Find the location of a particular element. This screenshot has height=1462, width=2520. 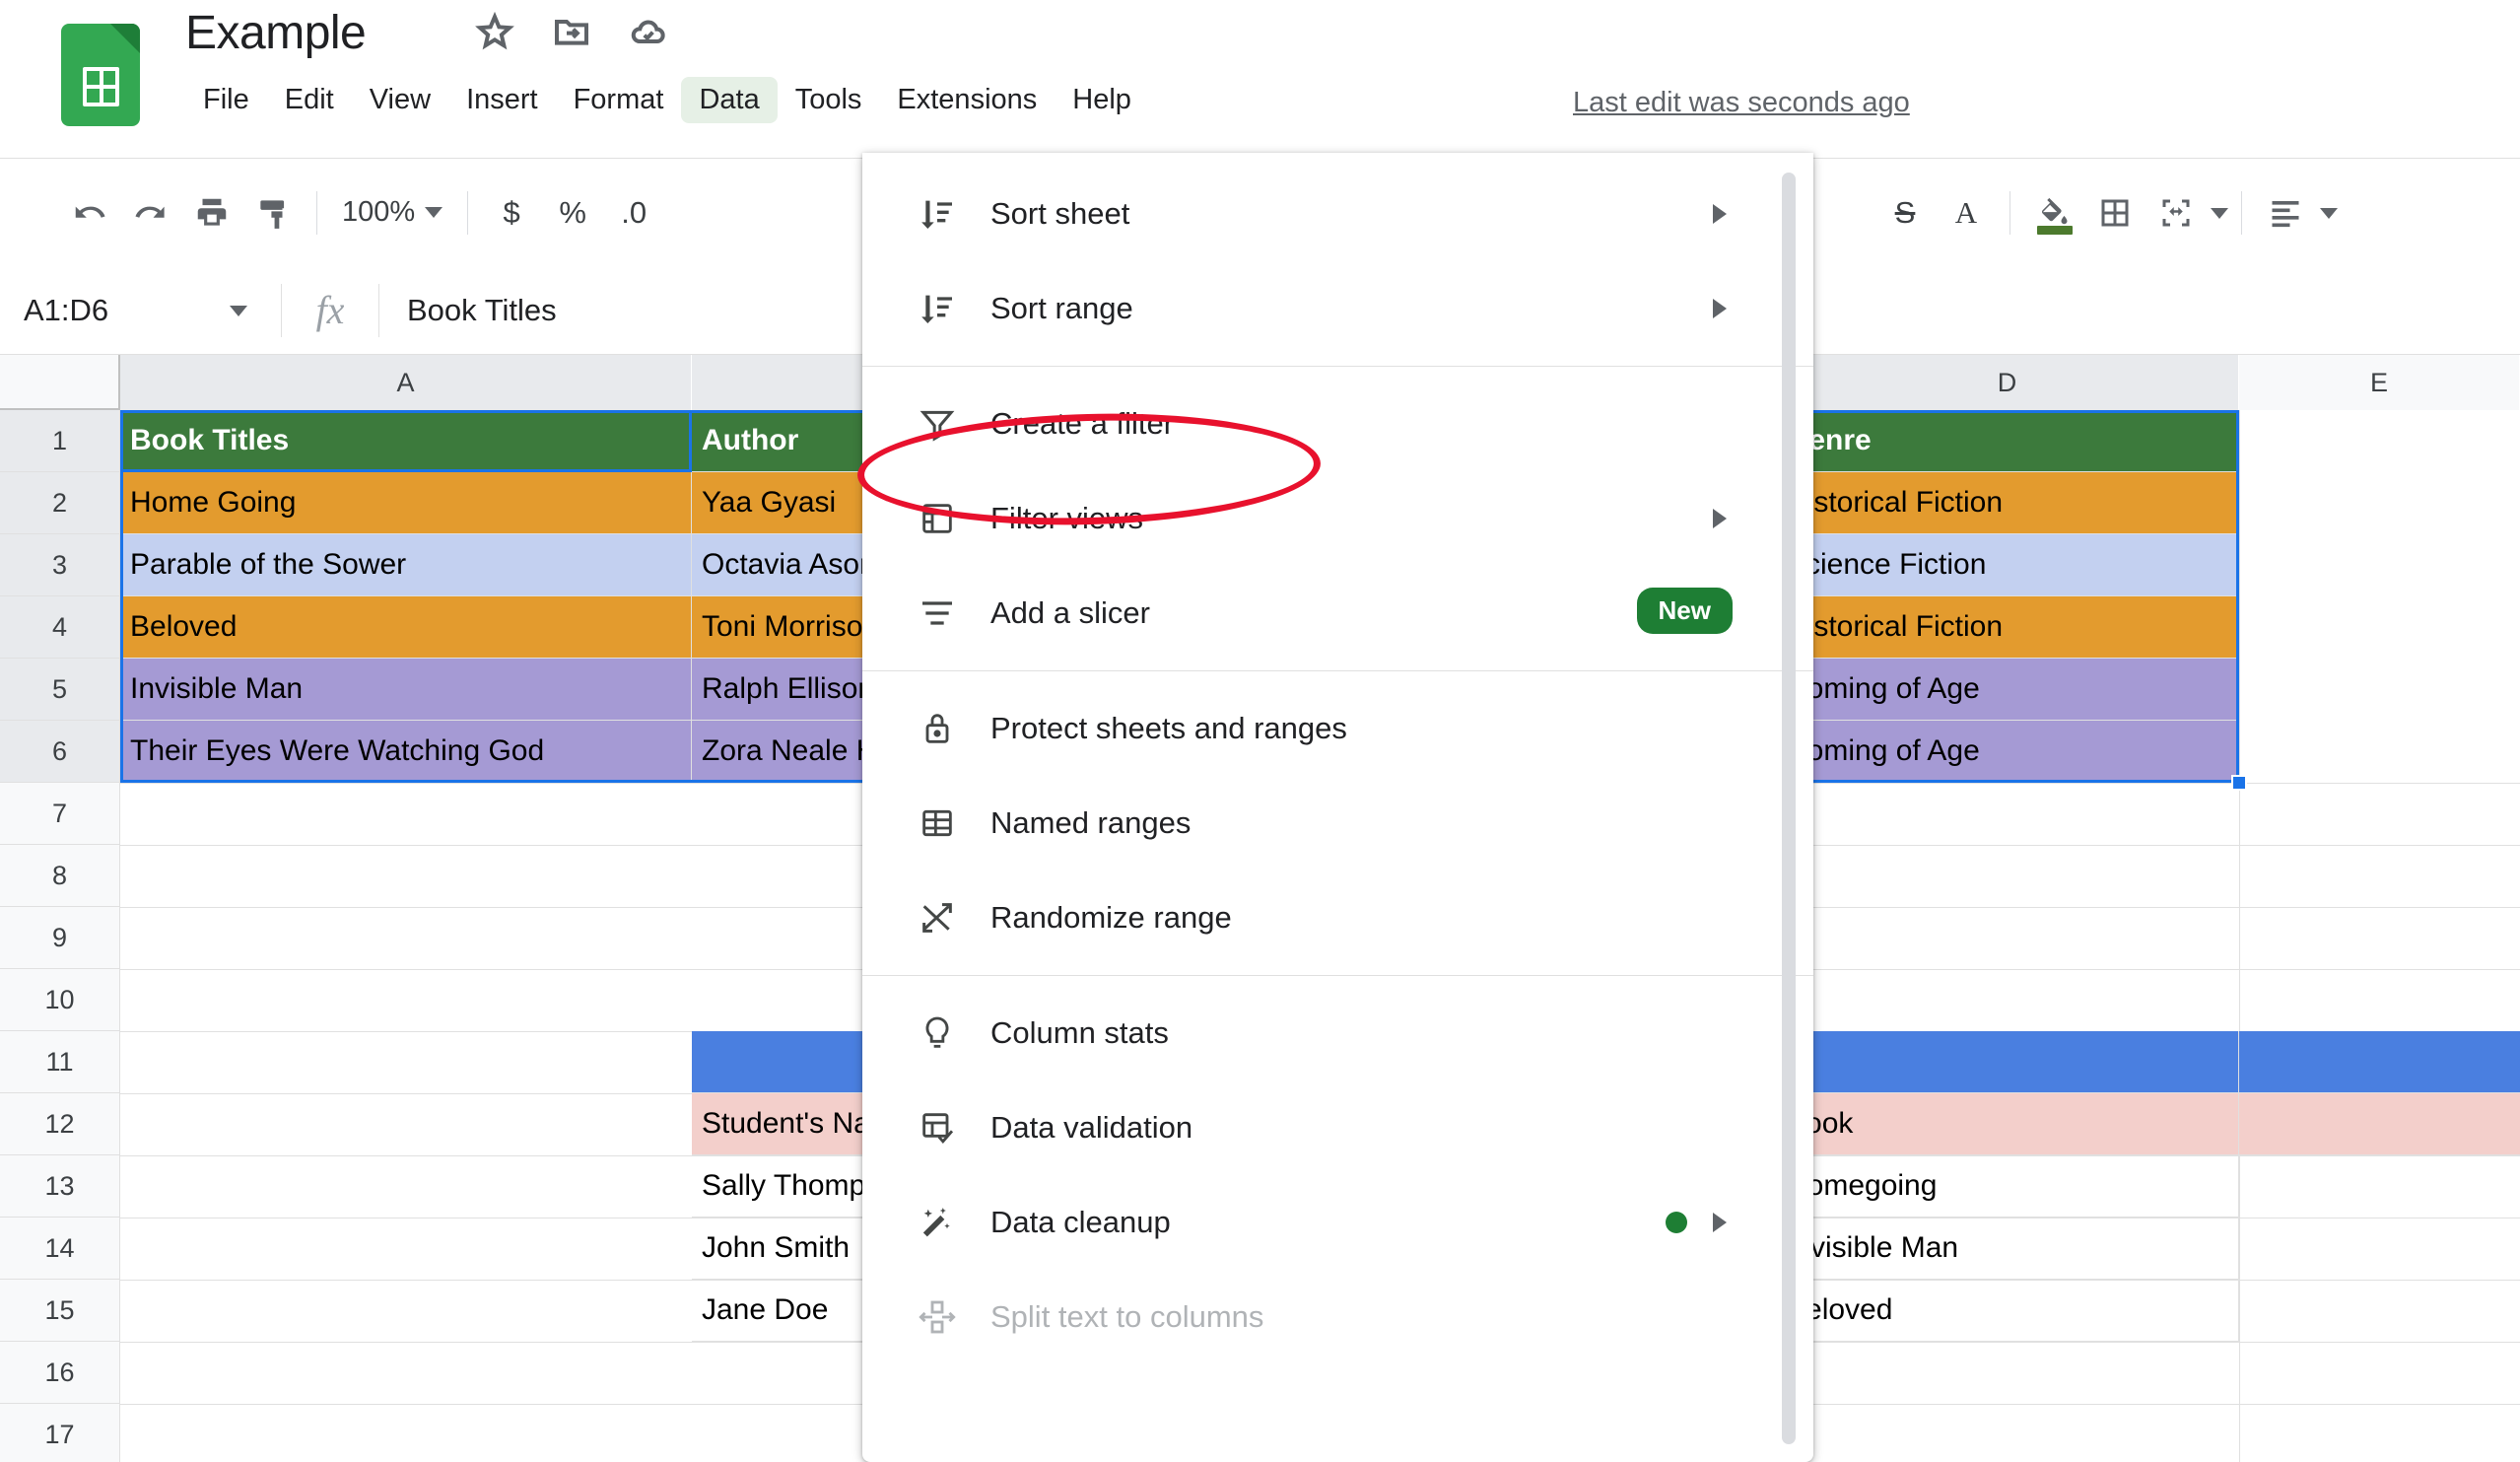

menu-item-column-stats: Column stats is located at coordinates (1337, 1033).